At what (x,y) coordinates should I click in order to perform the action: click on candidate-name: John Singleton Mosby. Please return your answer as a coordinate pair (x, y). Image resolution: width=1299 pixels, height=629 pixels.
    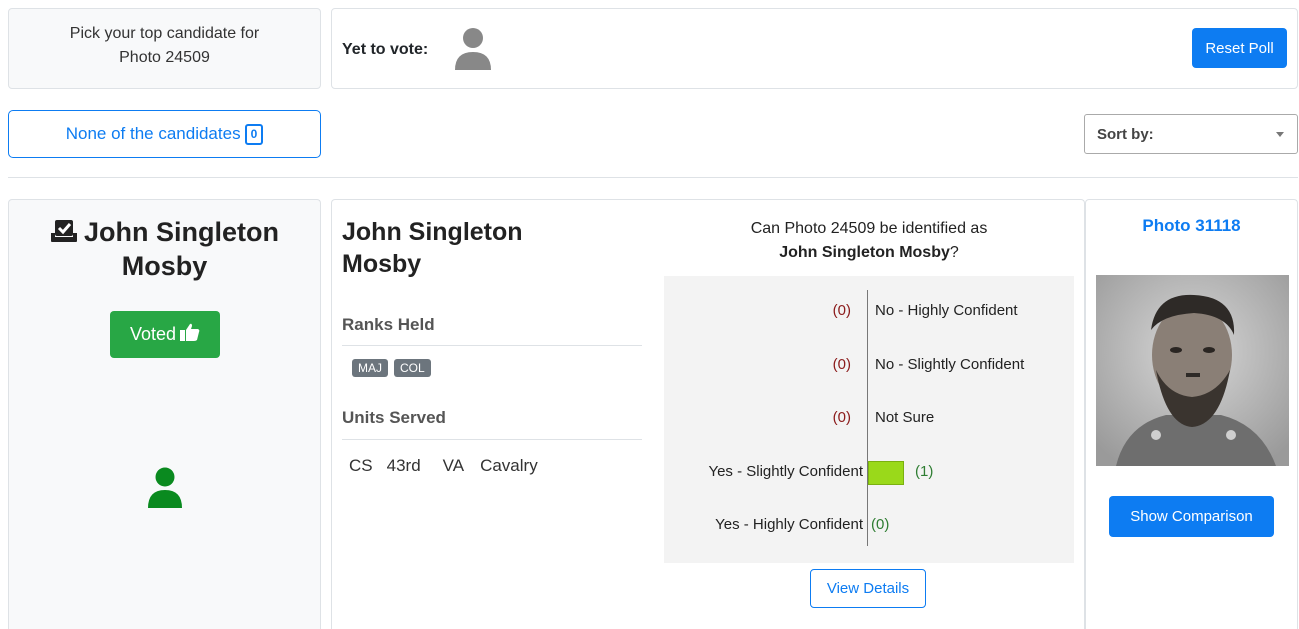
    Looking at the image, I should click on (164, 249).